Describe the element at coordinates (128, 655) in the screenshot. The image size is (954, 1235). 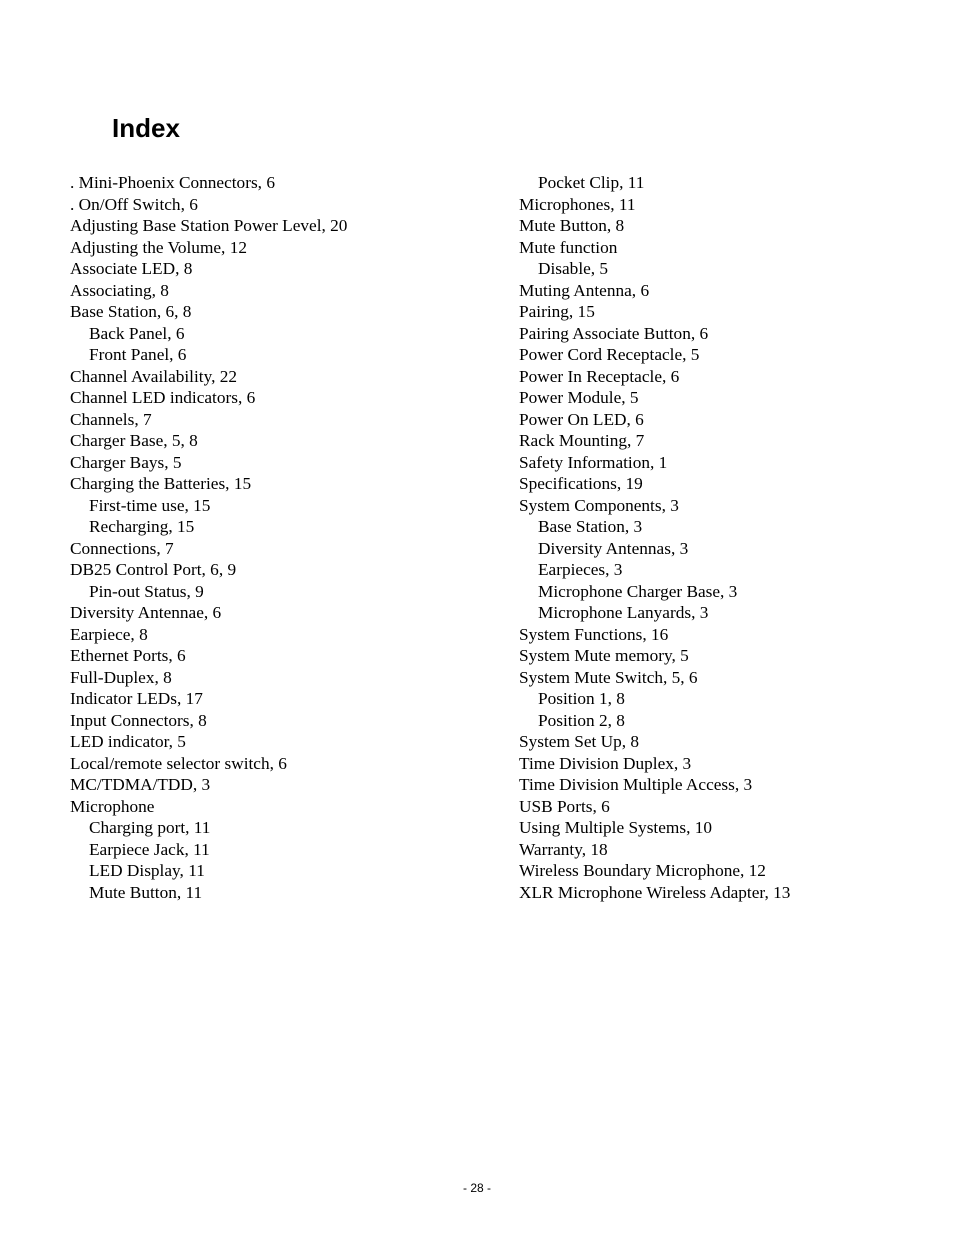
I see `index-entry: Ethernet Ports, 6` at that location.